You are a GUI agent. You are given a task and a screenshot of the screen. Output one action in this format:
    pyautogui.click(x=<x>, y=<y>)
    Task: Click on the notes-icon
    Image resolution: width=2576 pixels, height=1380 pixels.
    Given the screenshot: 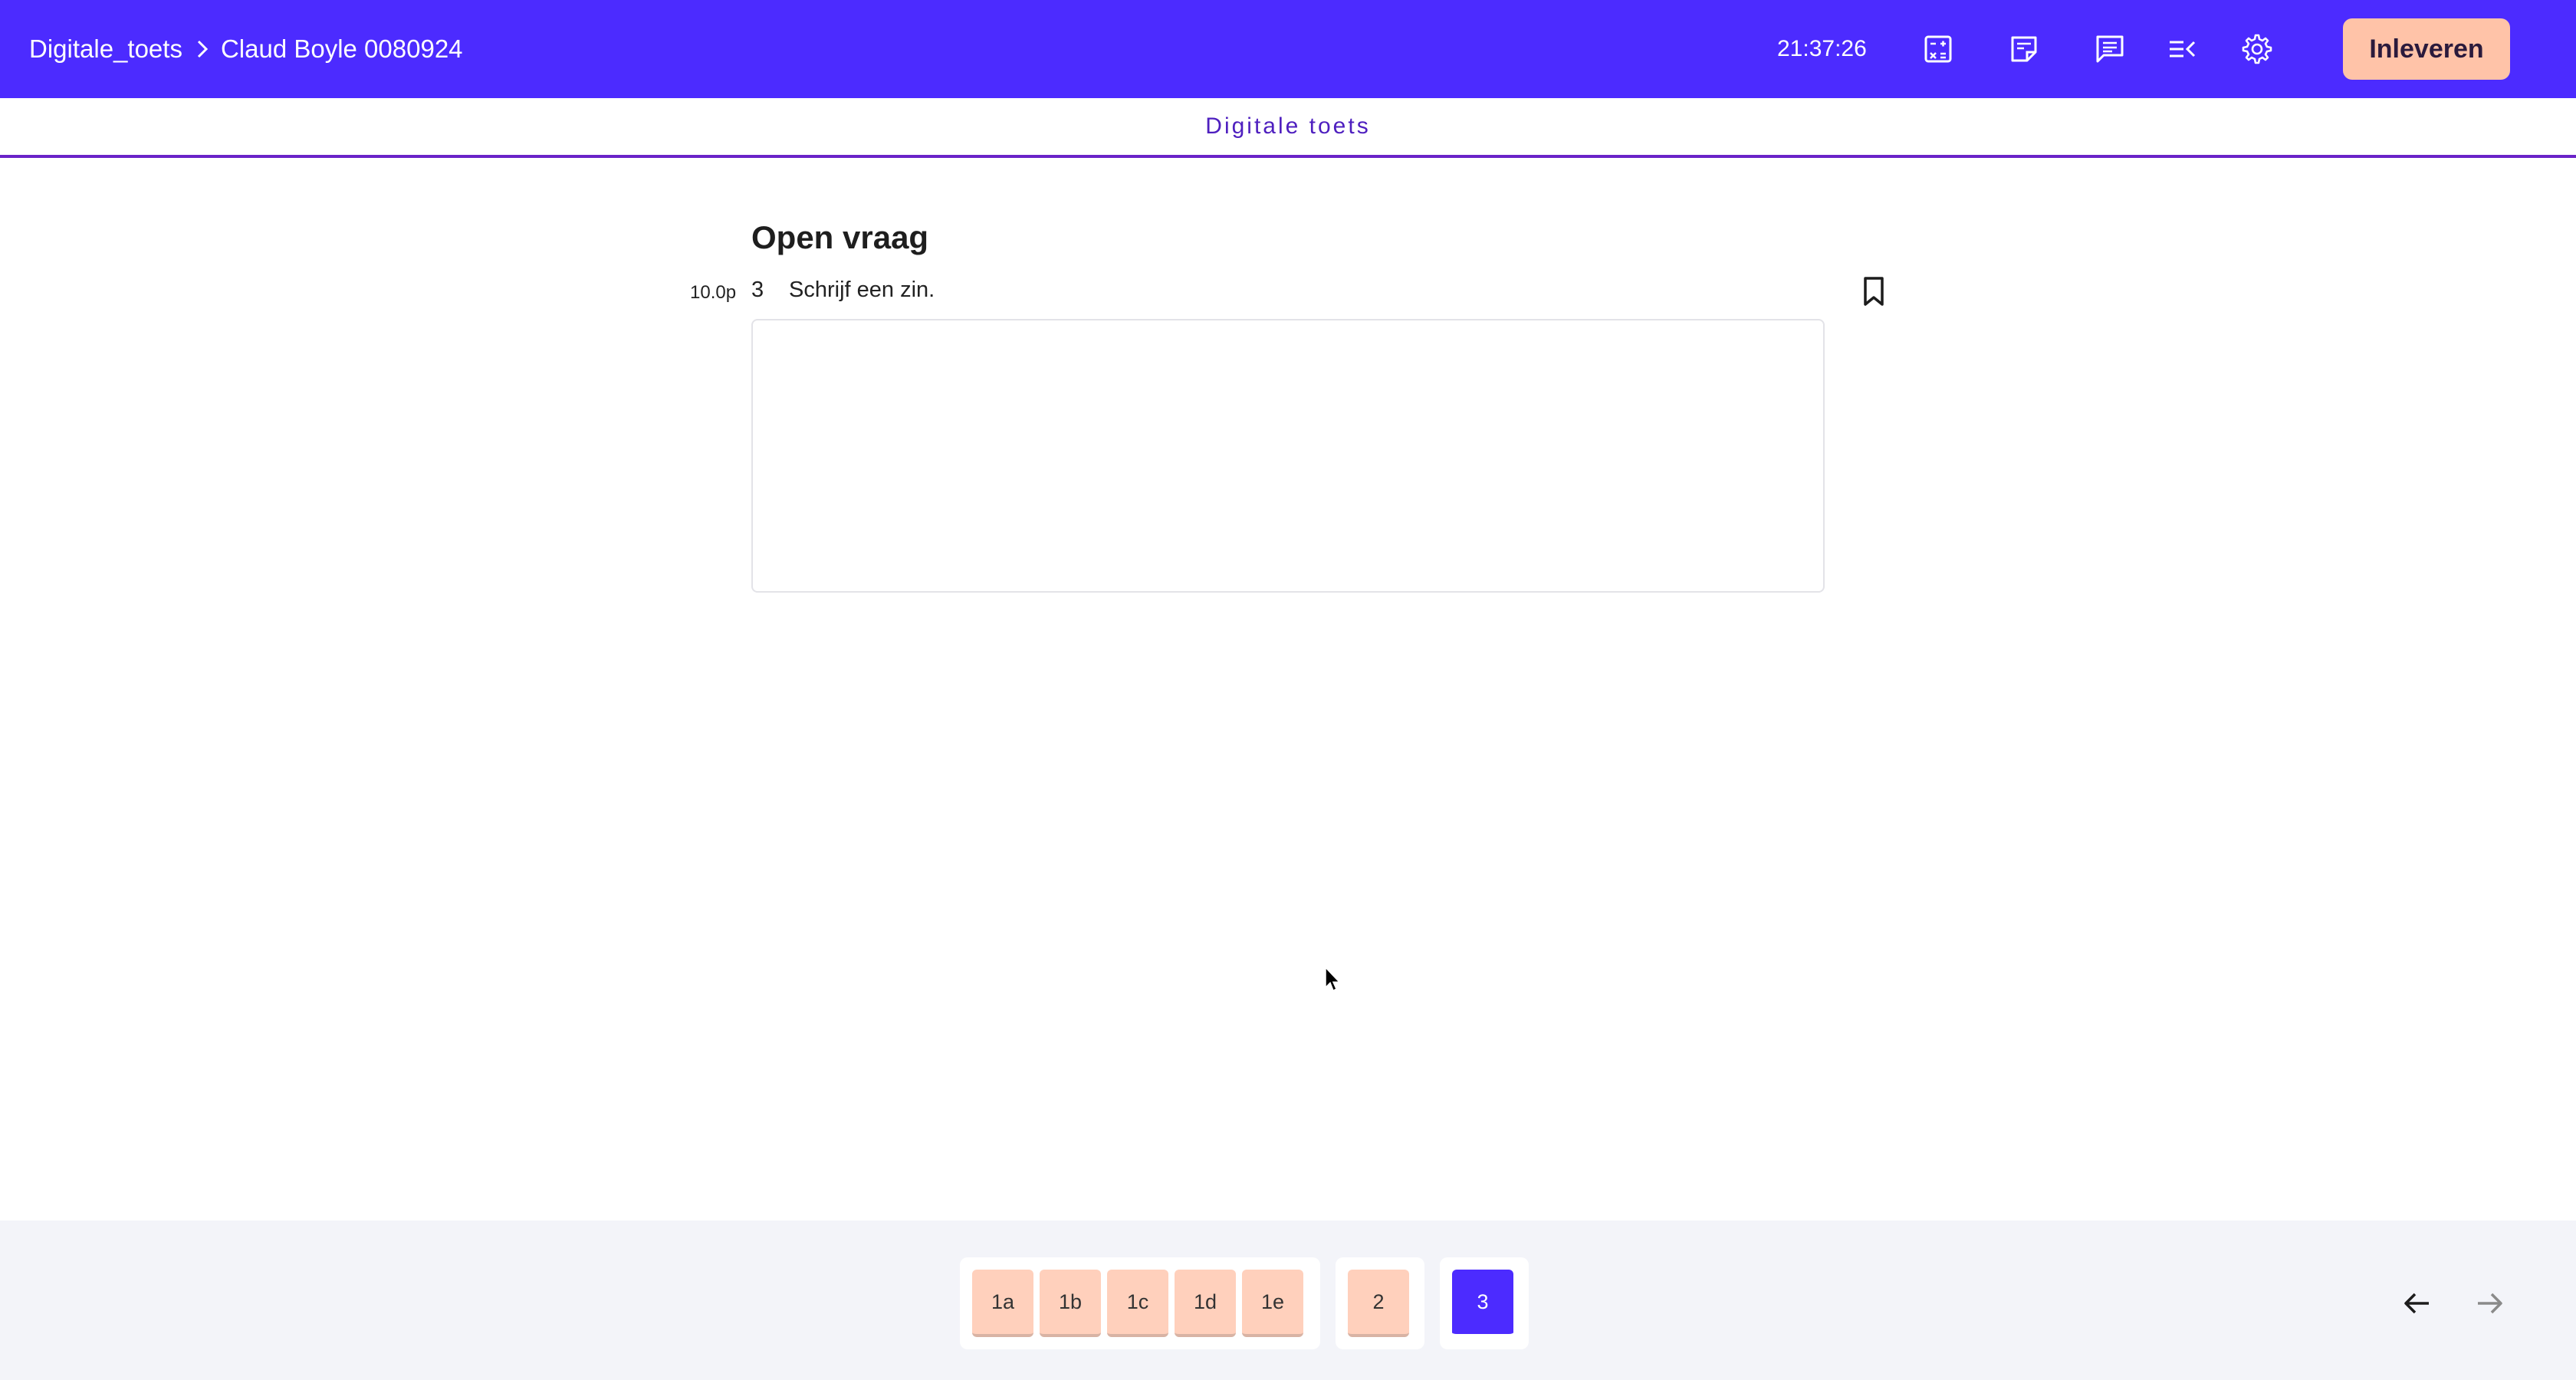 What is the action you would take?
    pyautogui.click(x=2024, y=49)
    